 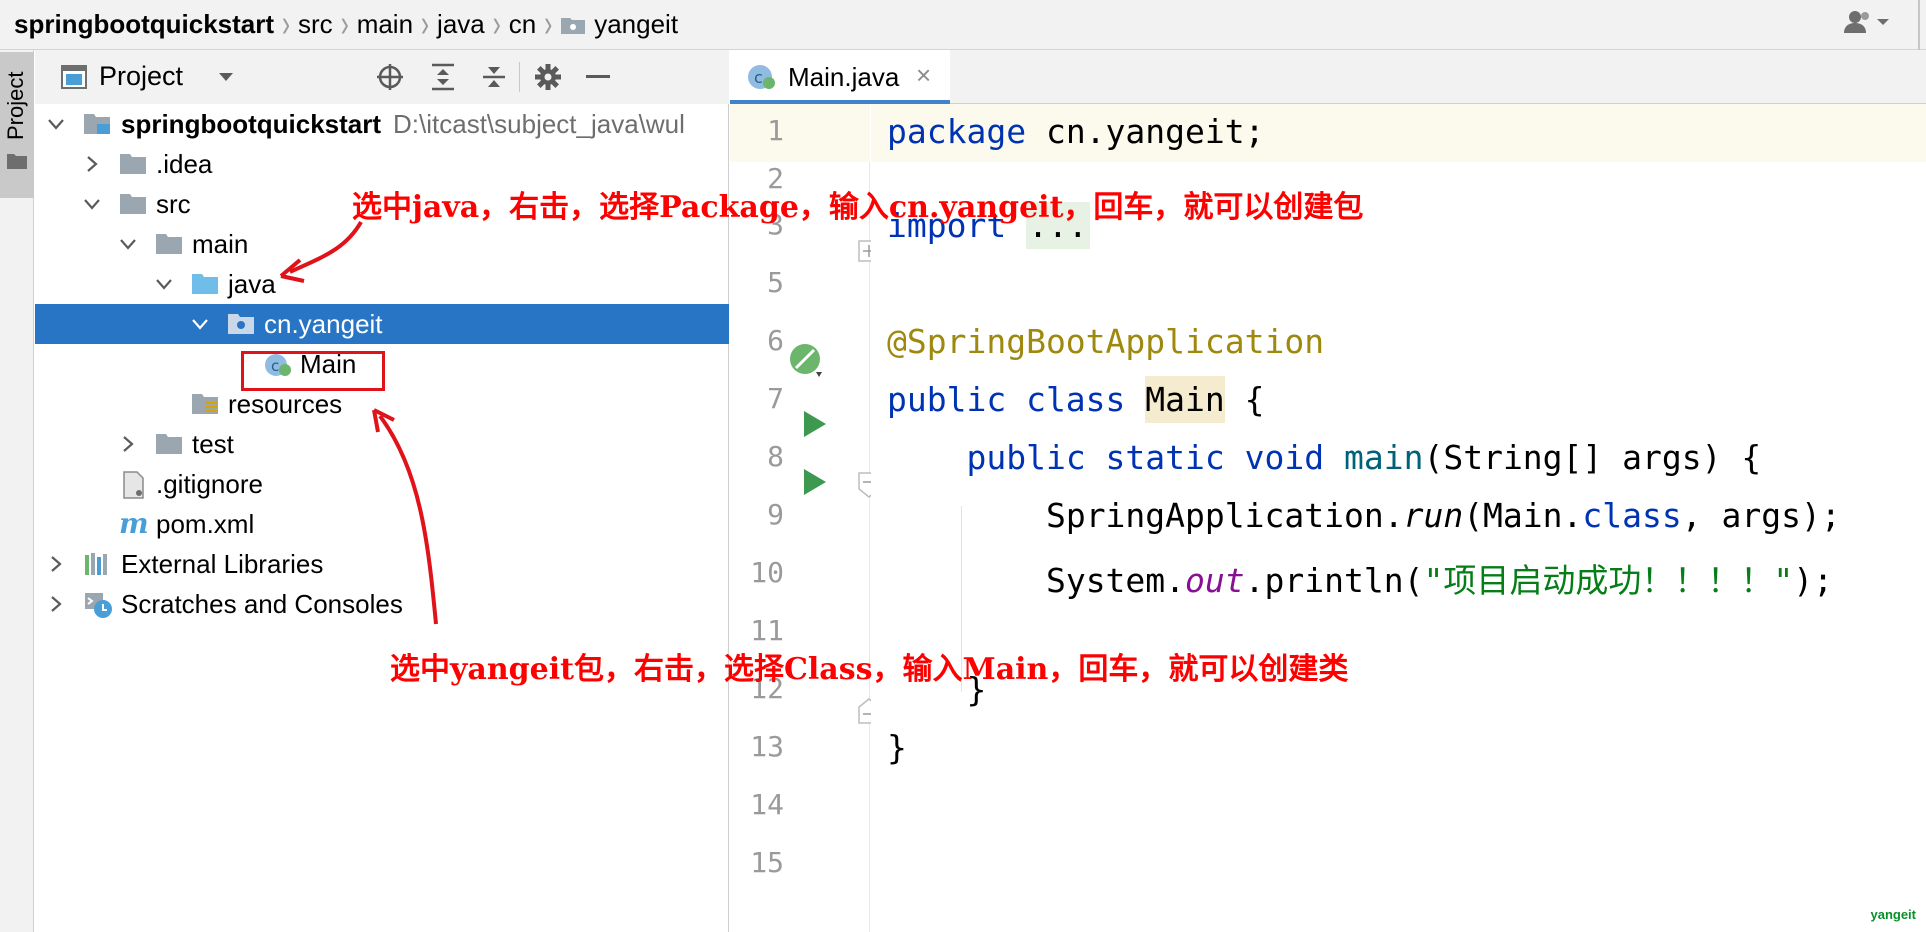 I want to click on tree-node-label: cn.yangeit, so click(x=323, y=324).